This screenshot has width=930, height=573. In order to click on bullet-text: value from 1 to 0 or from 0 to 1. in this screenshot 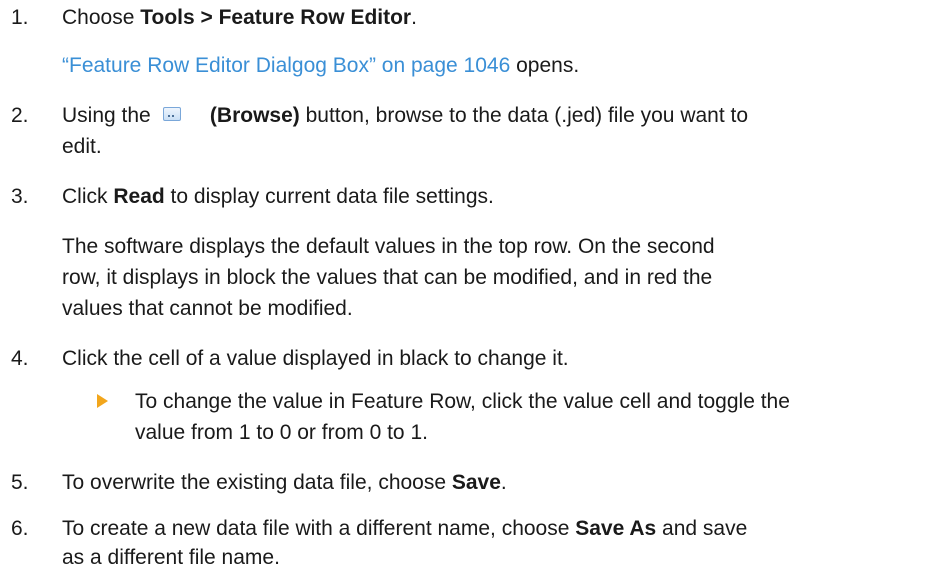, I will do `click(281, 432)`.